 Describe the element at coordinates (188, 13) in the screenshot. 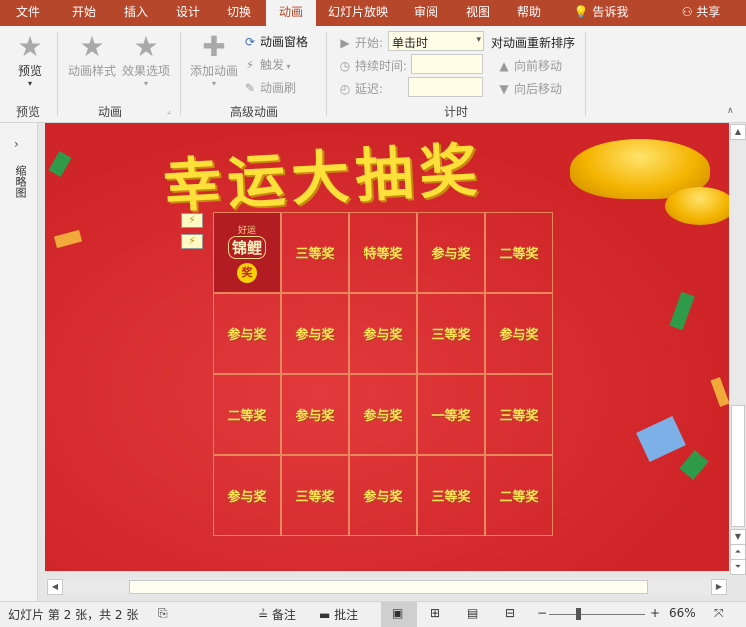

I see `tab-design: 设计` at that location.